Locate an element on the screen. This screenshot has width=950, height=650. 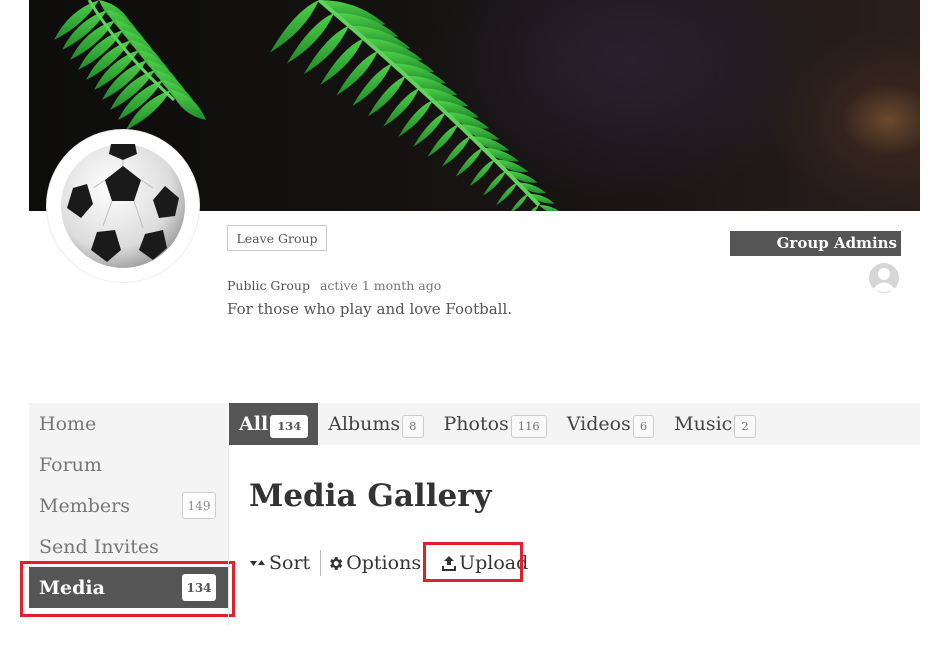
sidebar-item-label: Home is located at coordinates (68, 423).